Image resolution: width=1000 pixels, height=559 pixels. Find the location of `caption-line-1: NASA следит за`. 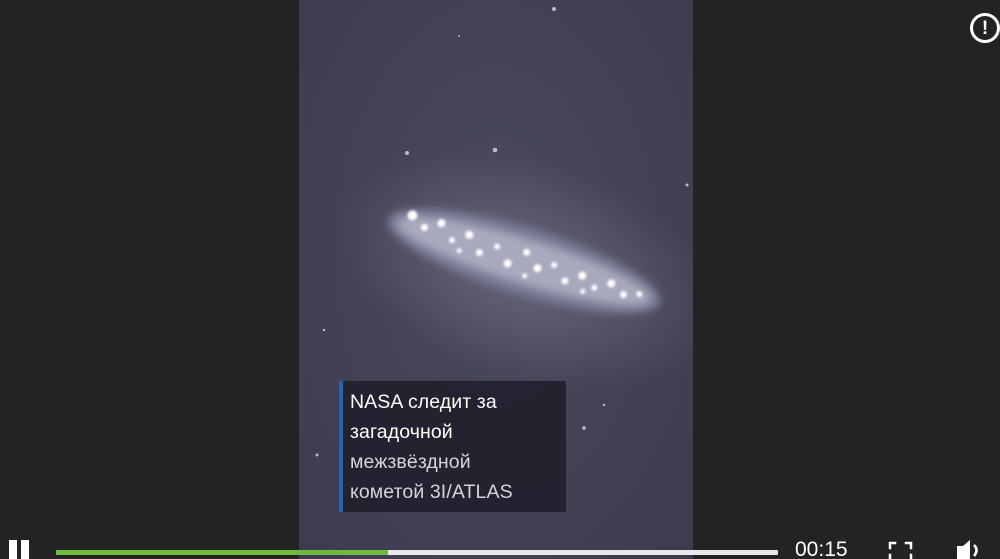

caption-line-1: NASA следит за is located at coordinates (423, 402).